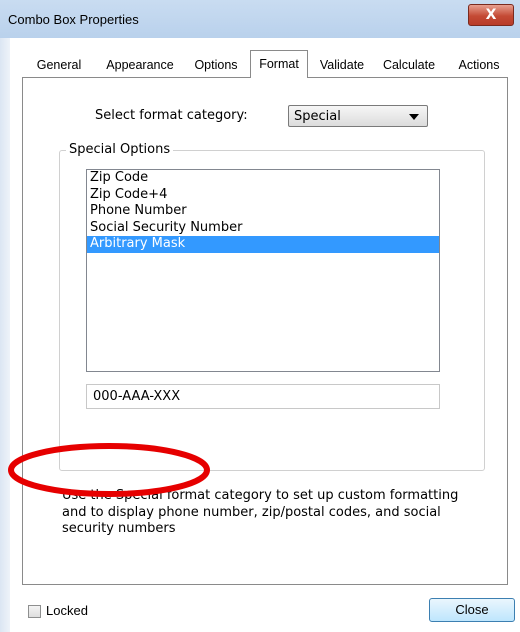  Describe the element at coordinates (263, 178) in the screenshot. I see `list-item-zip-code: Zip Code` at that location.